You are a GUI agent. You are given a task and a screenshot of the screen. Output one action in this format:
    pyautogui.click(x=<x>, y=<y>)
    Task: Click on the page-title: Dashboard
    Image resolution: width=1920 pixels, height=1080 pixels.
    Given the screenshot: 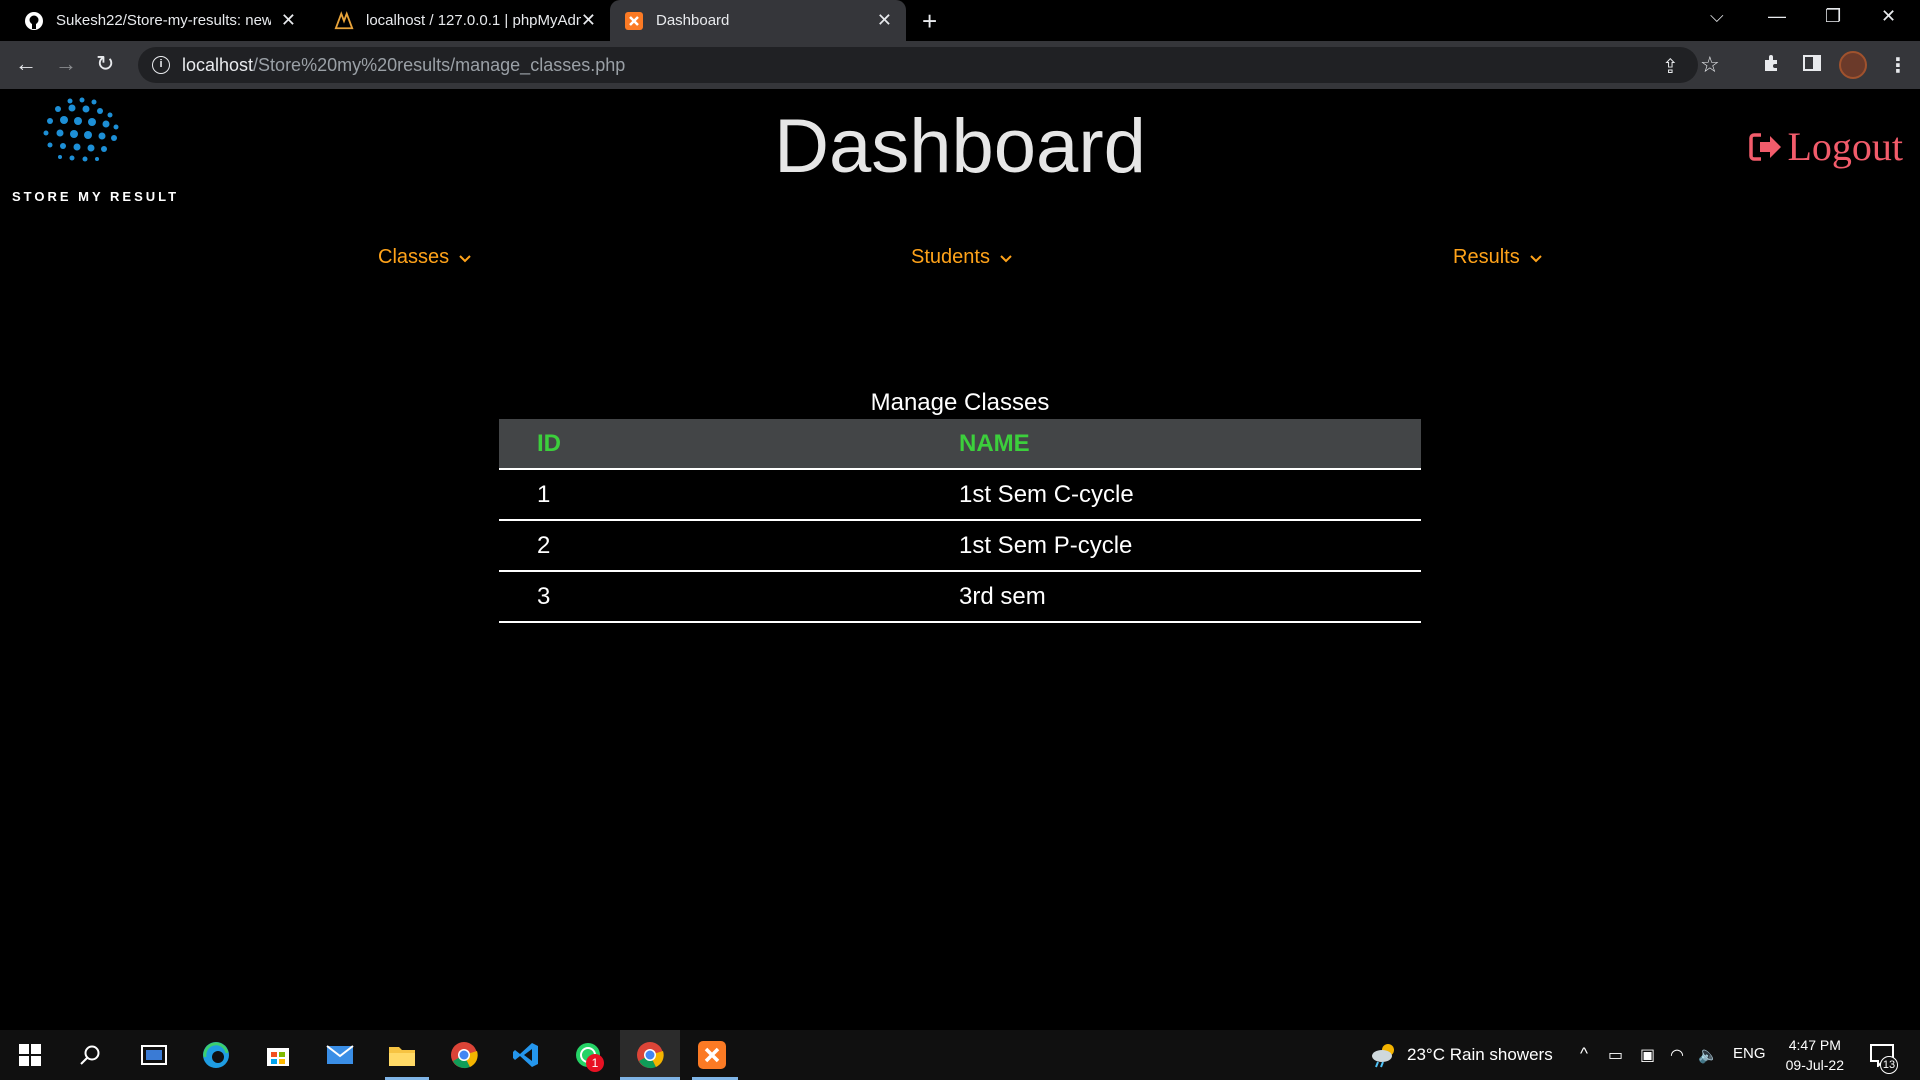 What is the action you would take?
    pyautogui.click(x=960, y=146)
    